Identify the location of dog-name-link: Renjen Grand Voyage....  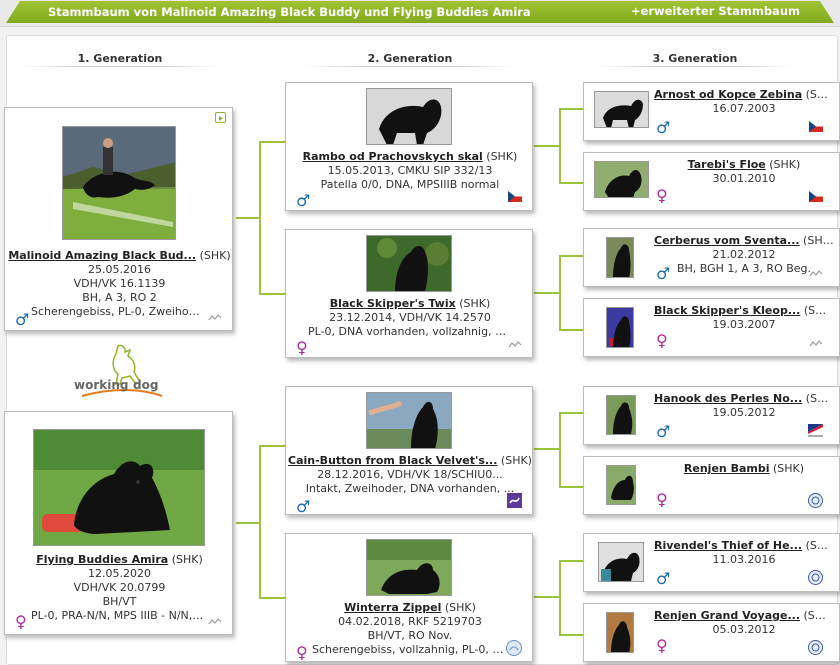
(727, 615).